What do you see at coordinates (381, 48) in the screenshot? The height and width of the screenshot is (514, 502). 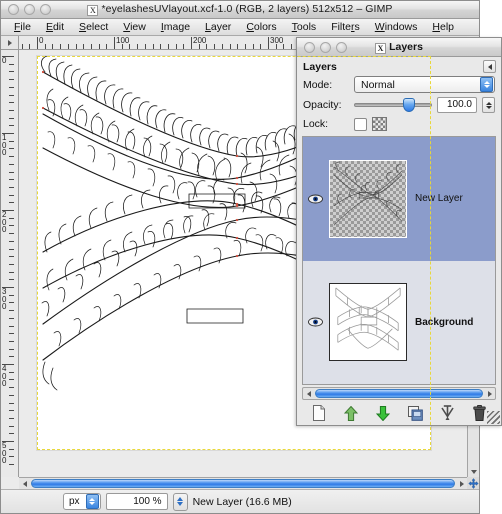 I see `layers-app-icon: X` at bounding box center [381, 48].